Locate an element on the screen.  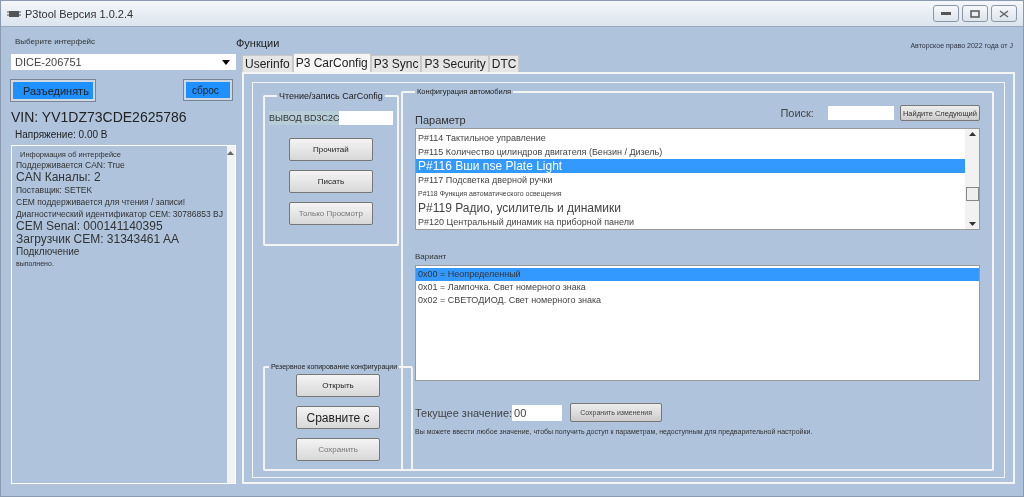
parameter-item: P#114 Тактильное управление is located at coordinates (690, 138).